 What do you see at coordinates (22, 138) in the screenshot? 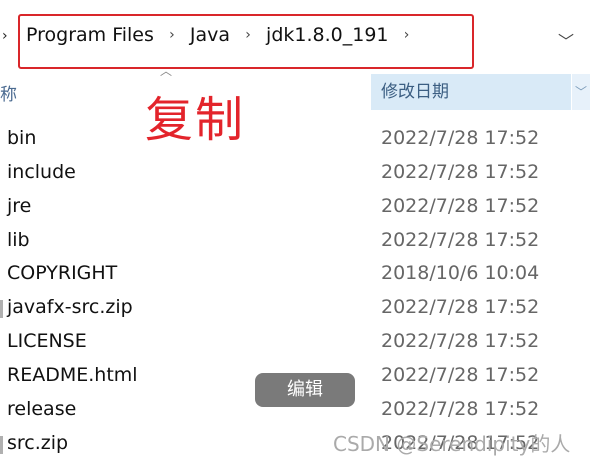
I see `file-name: bin` at bounding box center [22, 138].